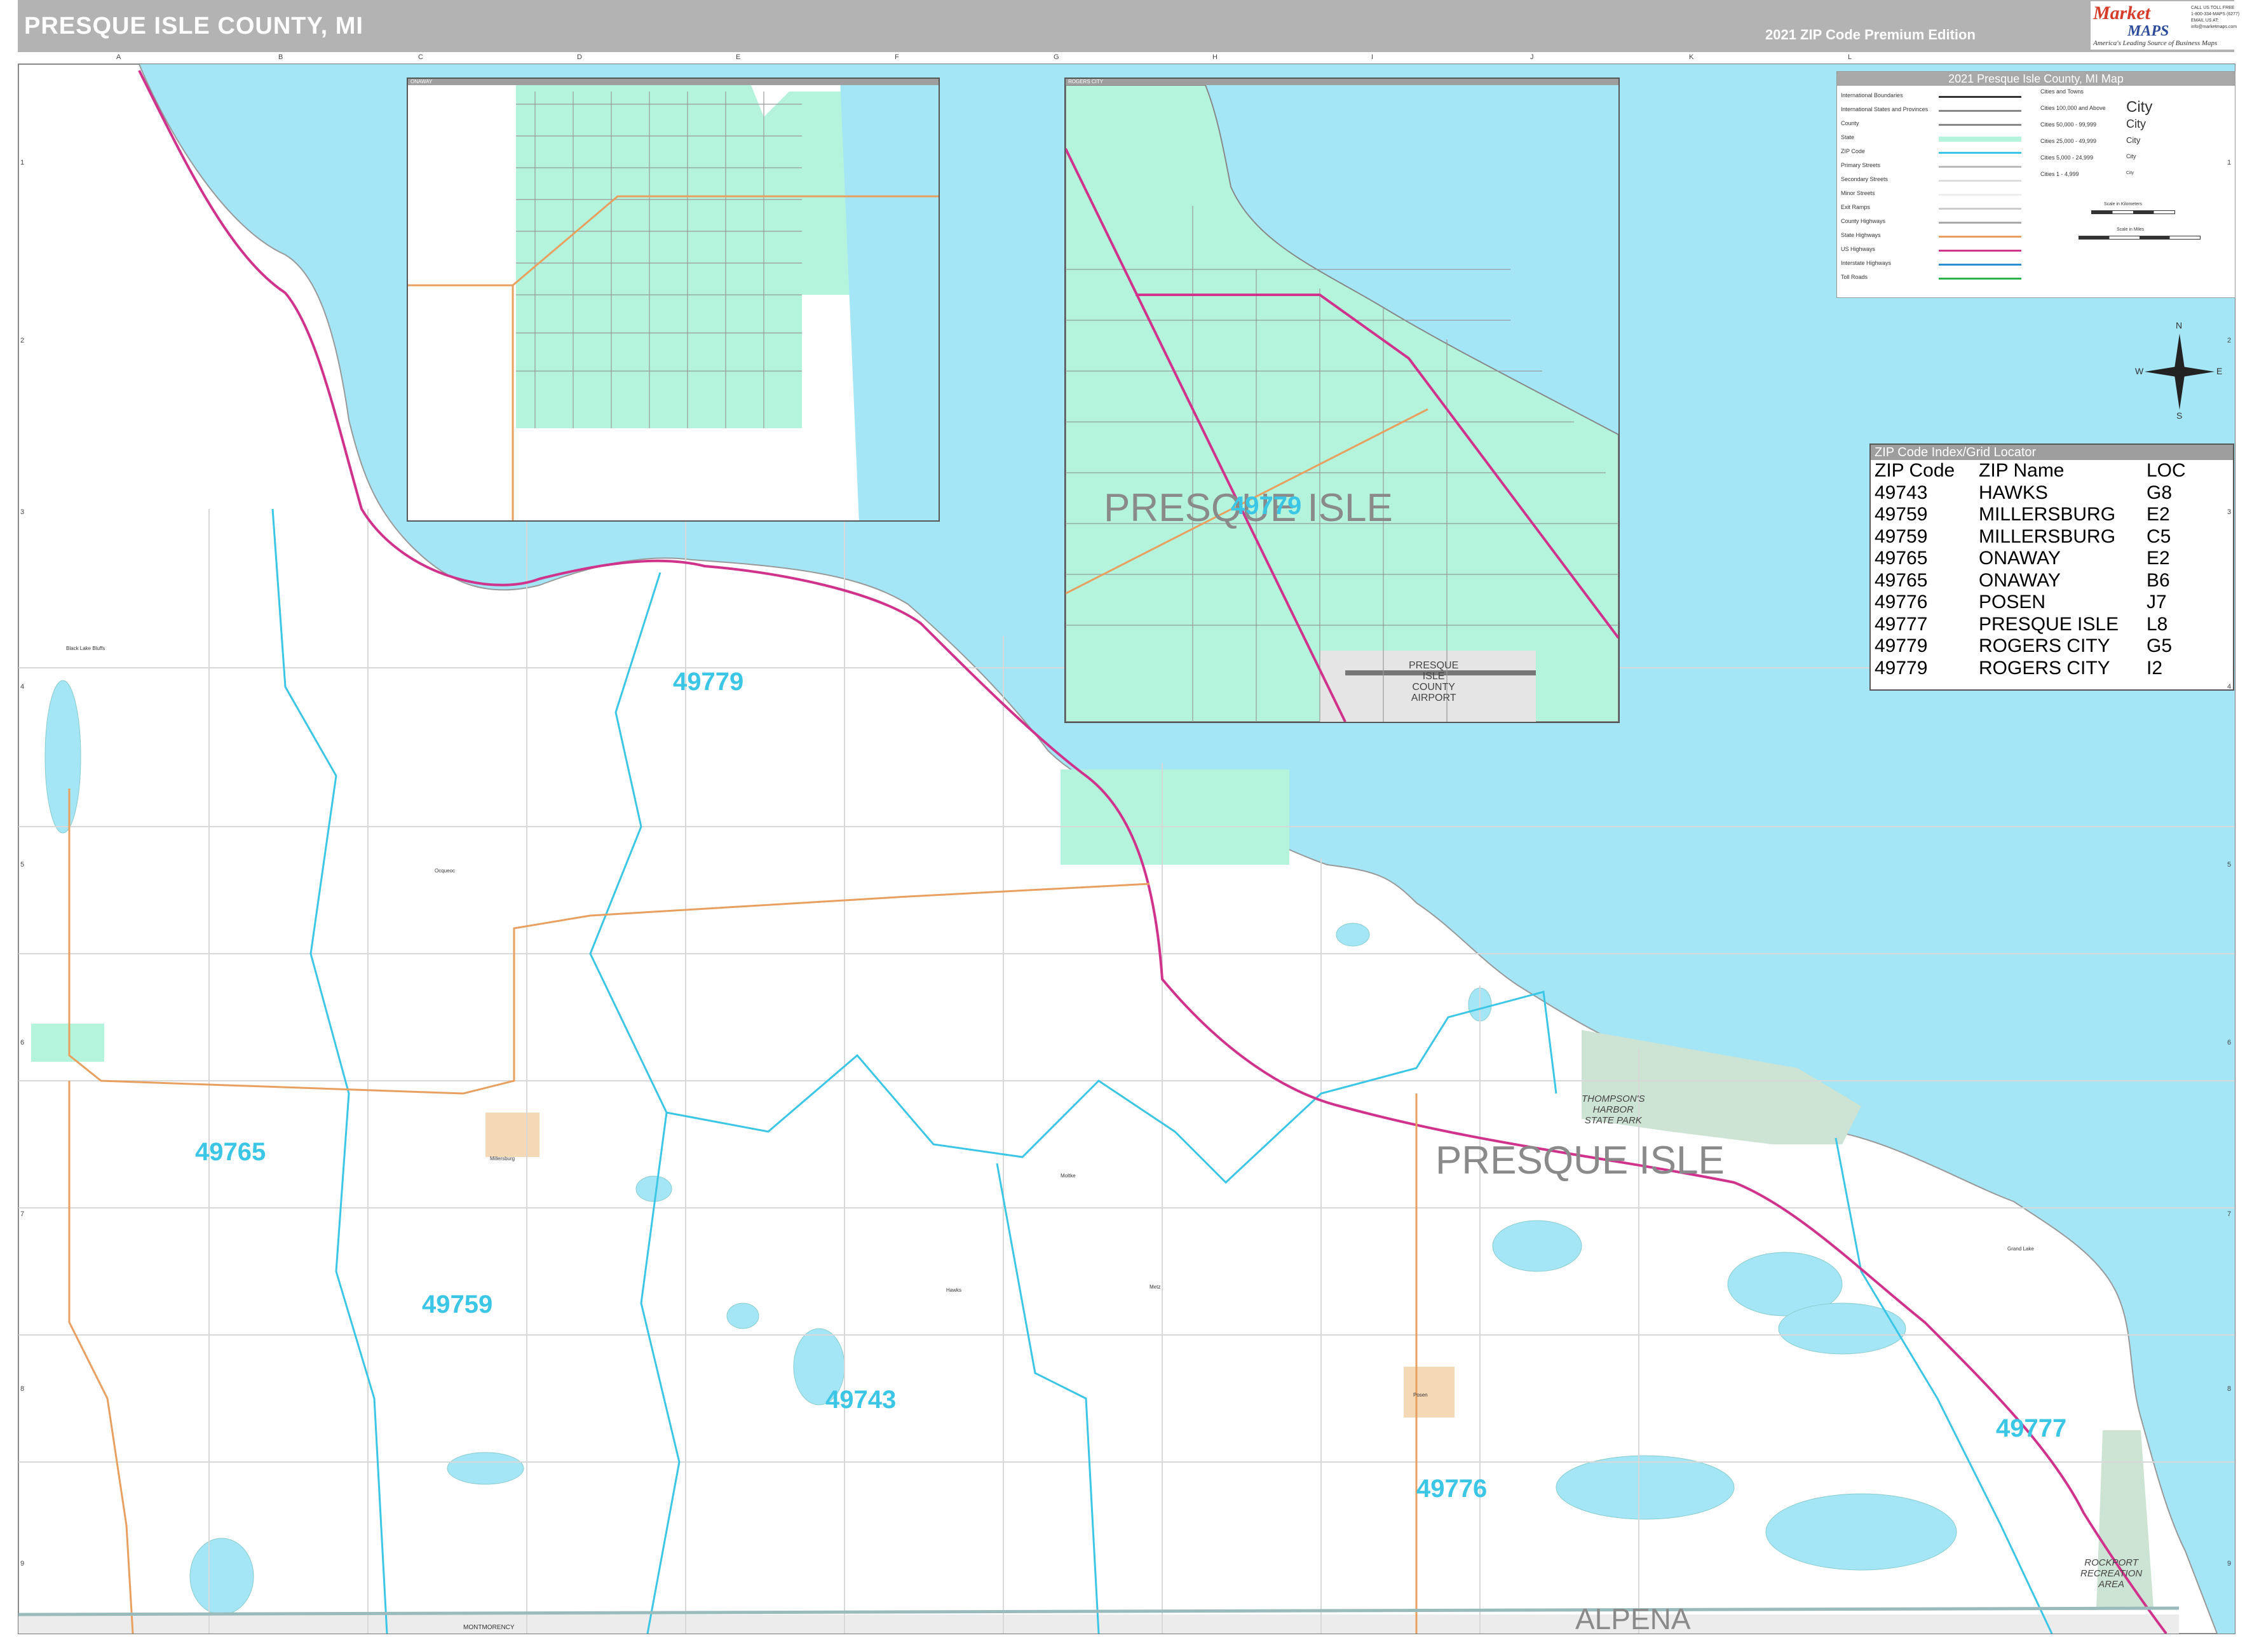 This screenshot has height=1652, width=2245. Describe the element at coordinates (2059, 174) in the screenshot. I see `legend-city-class-5: Cities 1 - 4,999` at that location.